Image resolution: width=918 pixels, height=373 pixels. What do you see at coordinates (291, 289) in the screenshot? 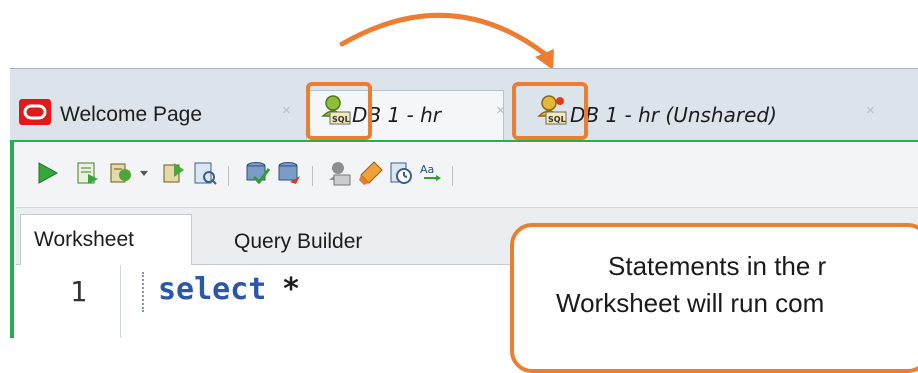
I see `sql-asterisk: *` at bounding box center [291, 289].